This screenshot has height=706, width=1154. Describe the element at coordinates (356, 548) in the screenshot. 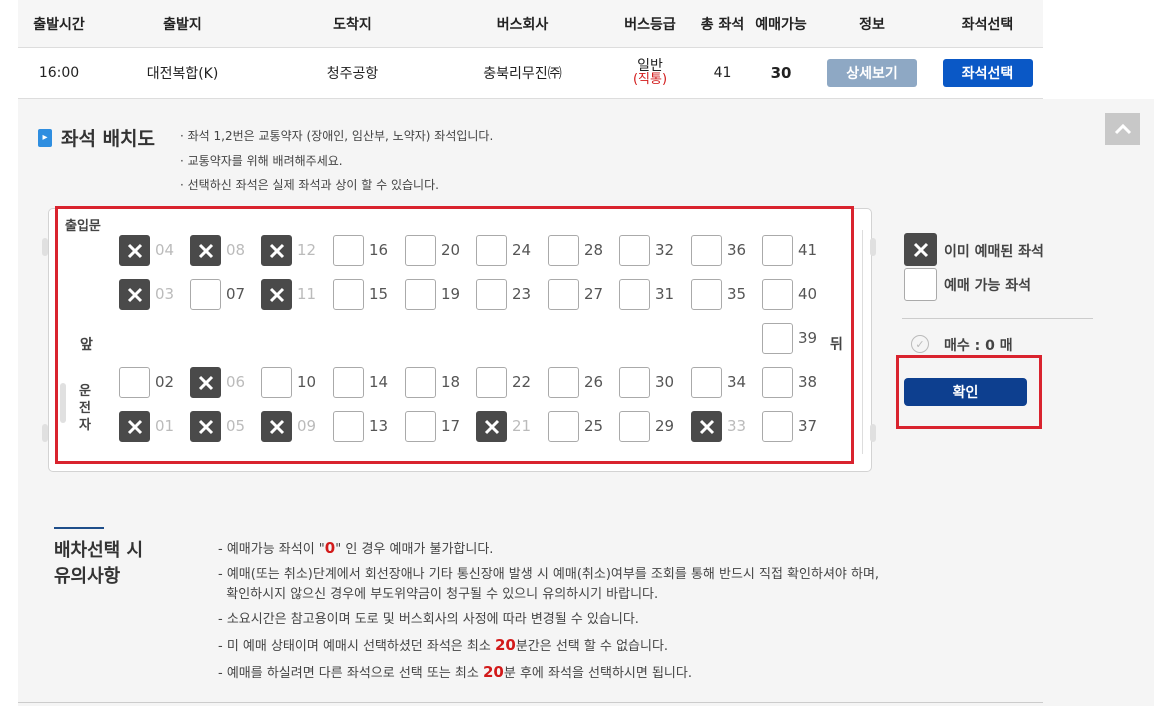

I see `caution-item: - 예매가능 좌석이 "0" 인 경우 예매가 불가합니다.` at that location.